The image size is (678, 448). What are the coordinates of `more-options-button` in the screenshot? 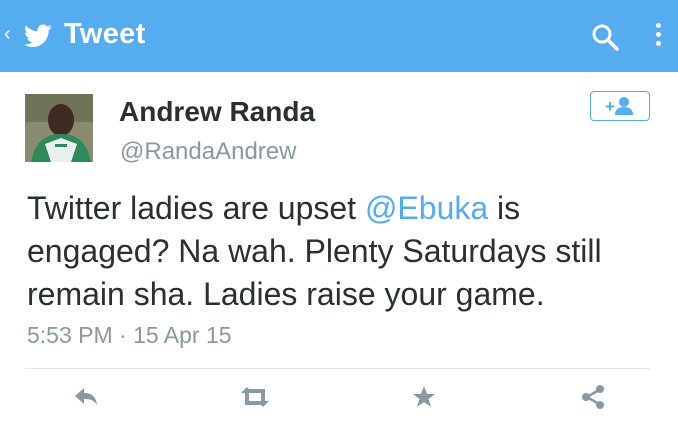 It's located at (658, 37).